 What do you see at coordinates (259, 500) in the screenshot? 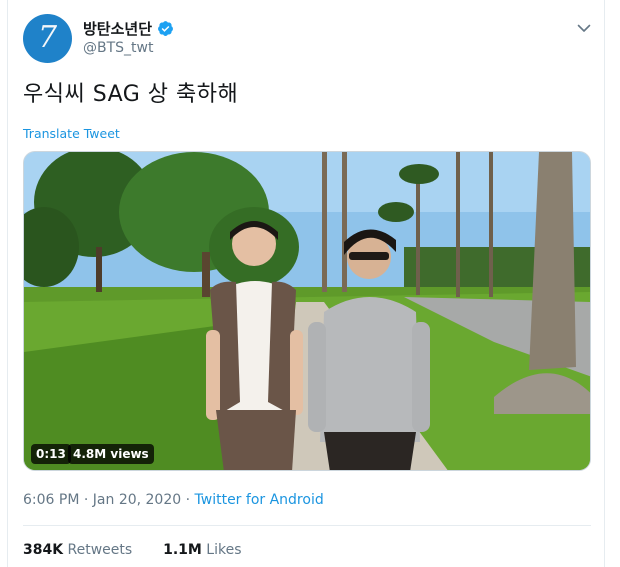
I see `tweet-source-link: Twitter for Android` at bounding box center [259, 500].